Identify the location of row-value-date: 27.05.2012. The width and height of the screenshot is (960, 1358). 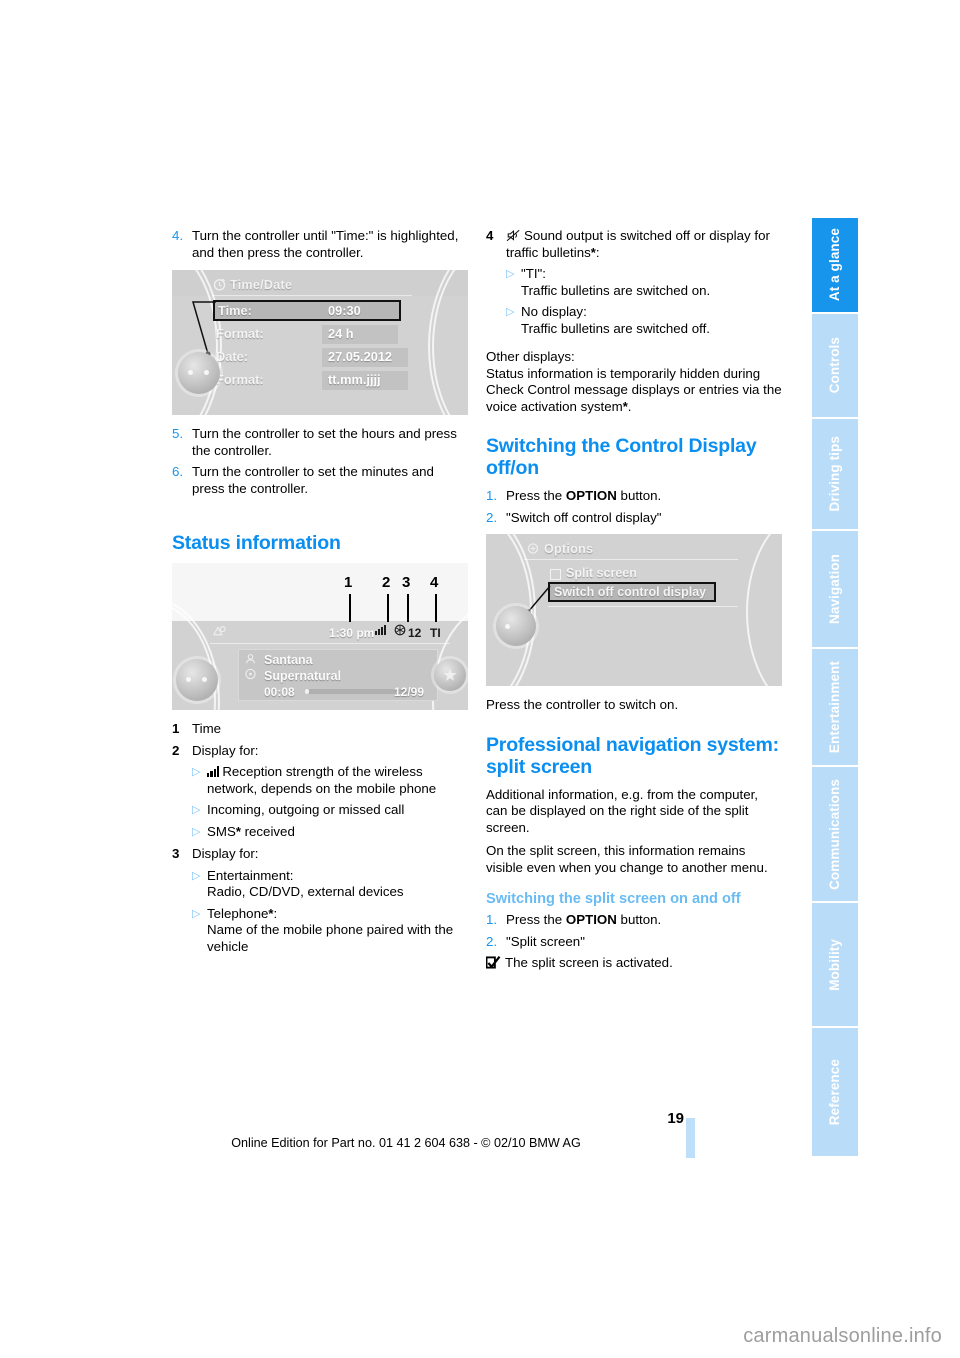
(365, 357).